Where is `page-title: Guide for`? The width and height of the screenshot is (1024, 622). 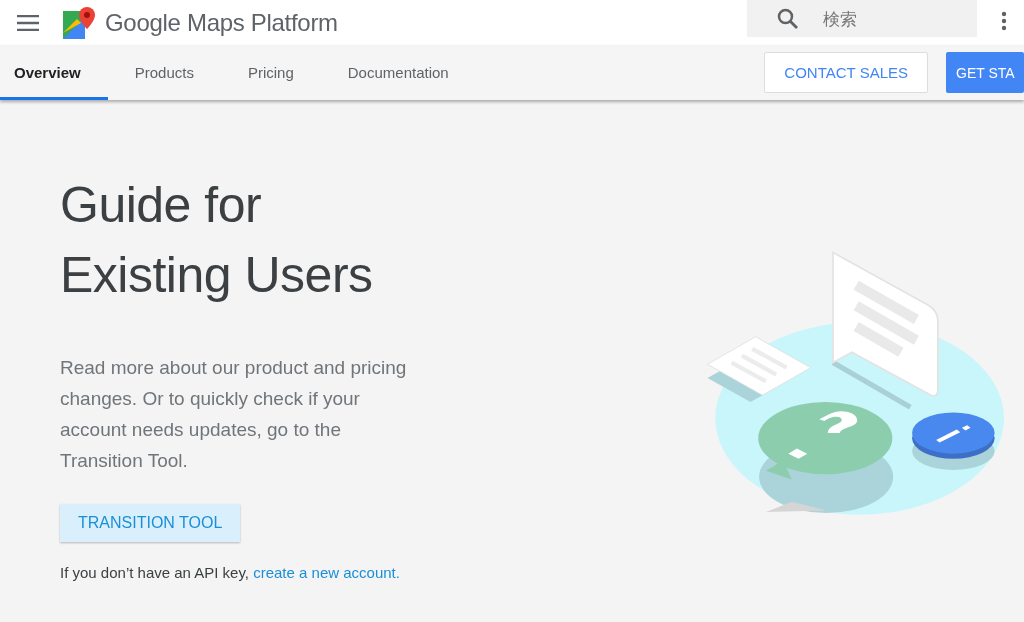 page-title: Guide for is located at coordinates (161, 205).